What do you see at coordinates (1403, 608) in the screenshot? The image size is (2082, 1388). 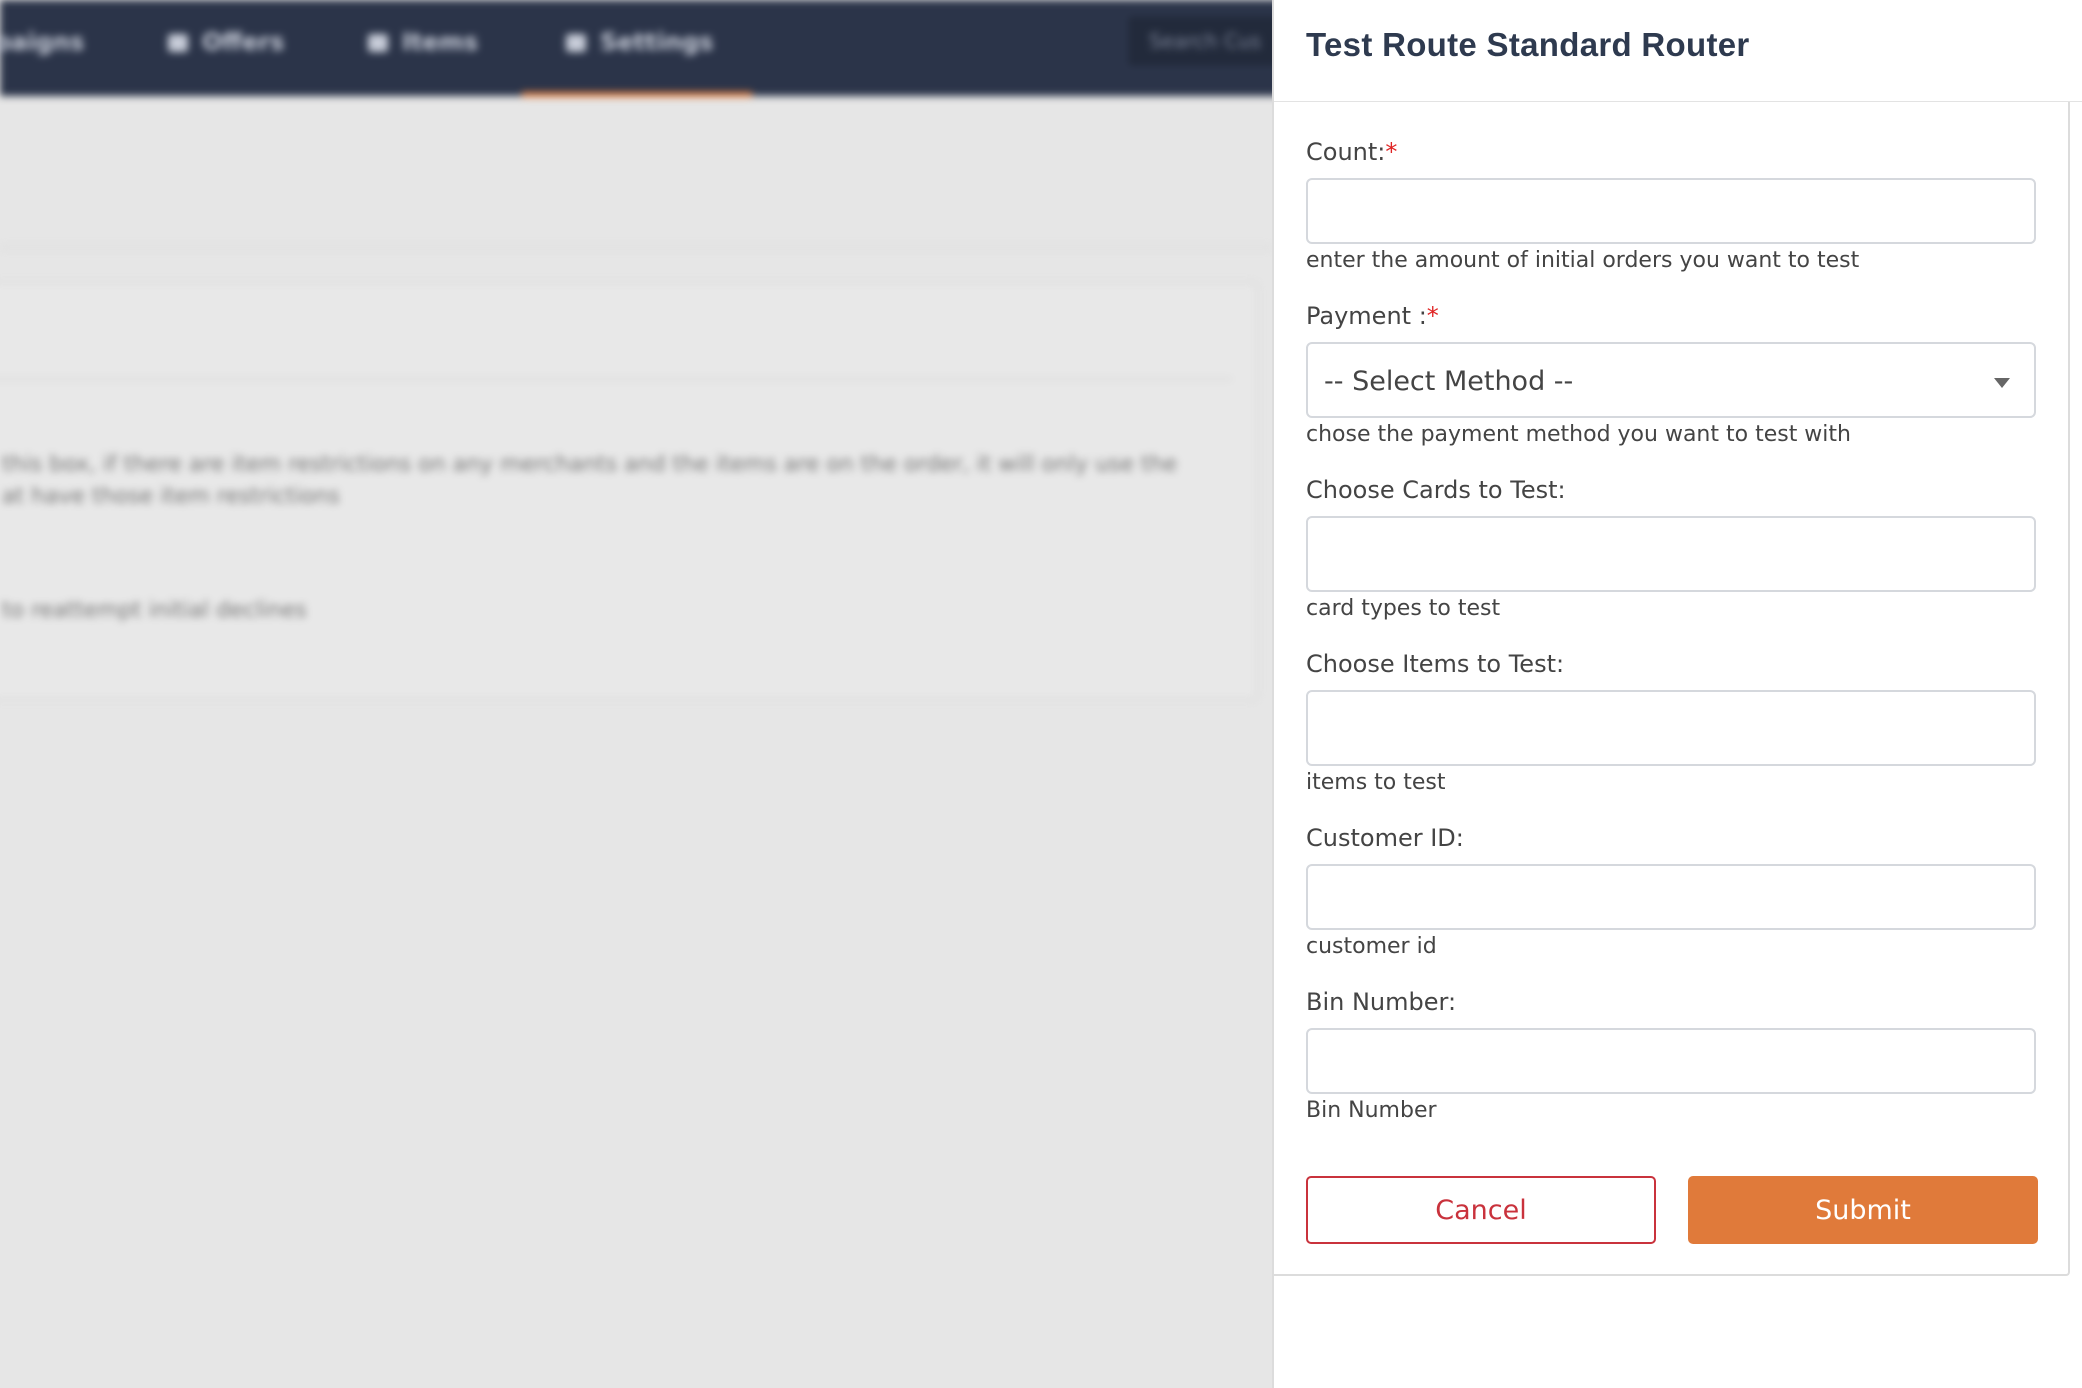 I see `cards-help: card types to test` at bounding box center [1403, 608].